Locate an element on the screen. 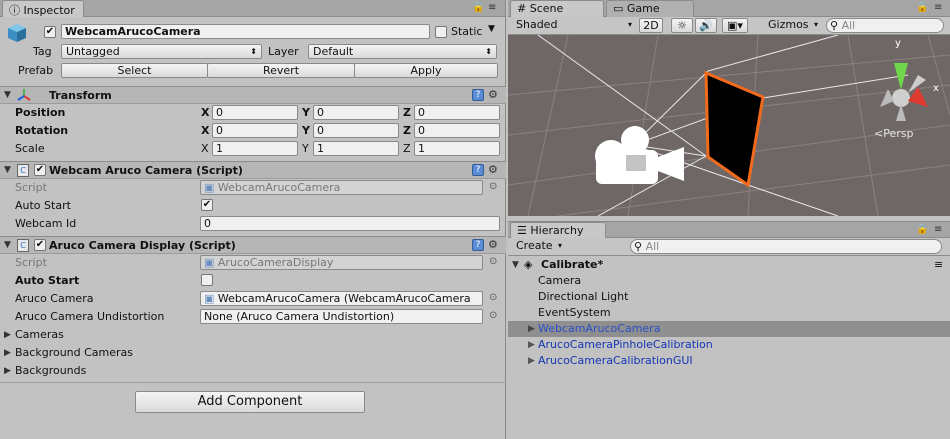 This screenshot has width=950, height=439. active-checkbox: ✔ is located at coordinates (50, 32).